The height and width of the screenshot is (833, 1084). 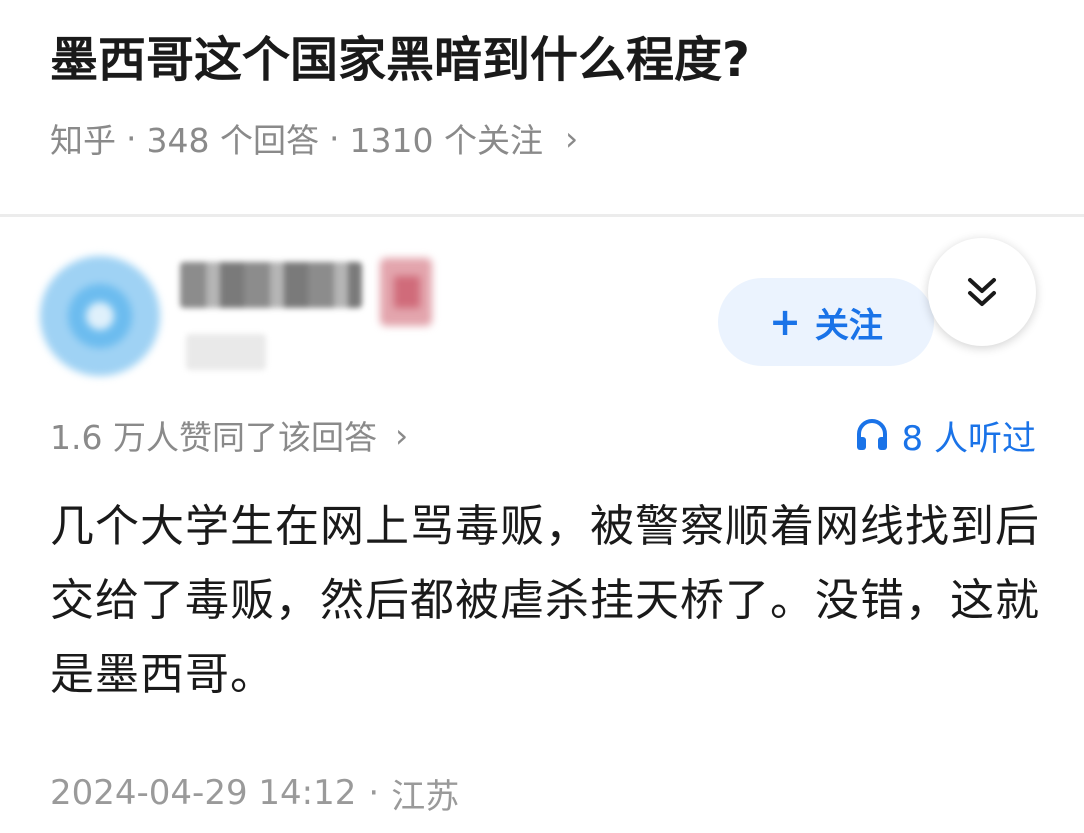 I want to click on author-badge-blurred, so click(x=406, y=292).